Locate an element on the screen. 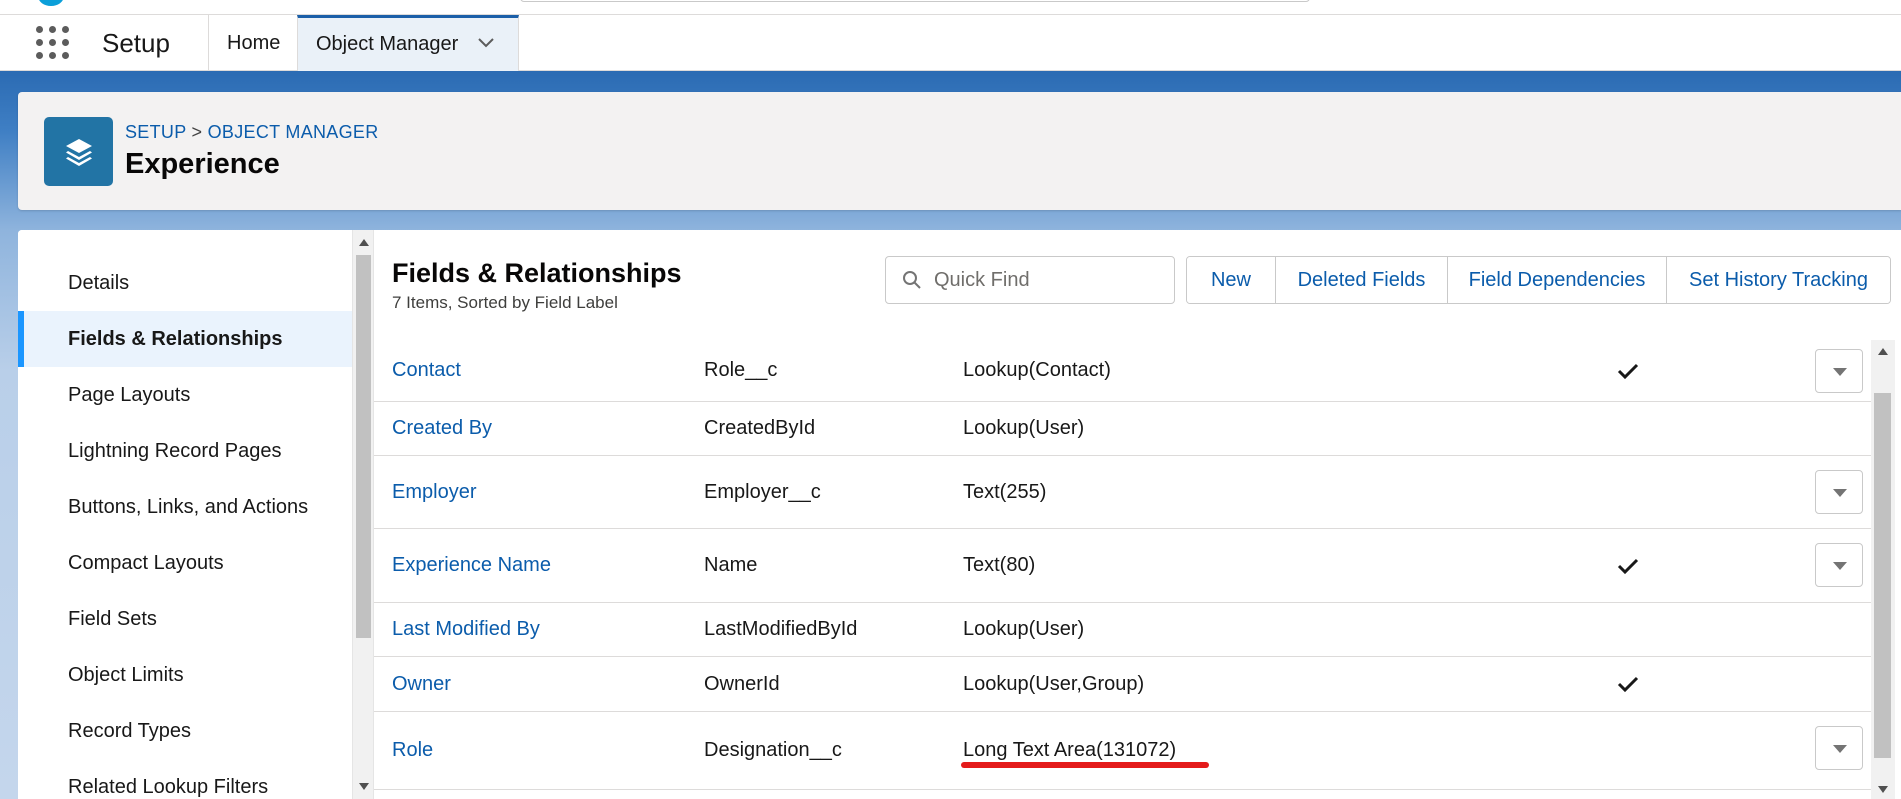  field-data-type: Lookup(User,Group) is located at coordinates (1054, 683).